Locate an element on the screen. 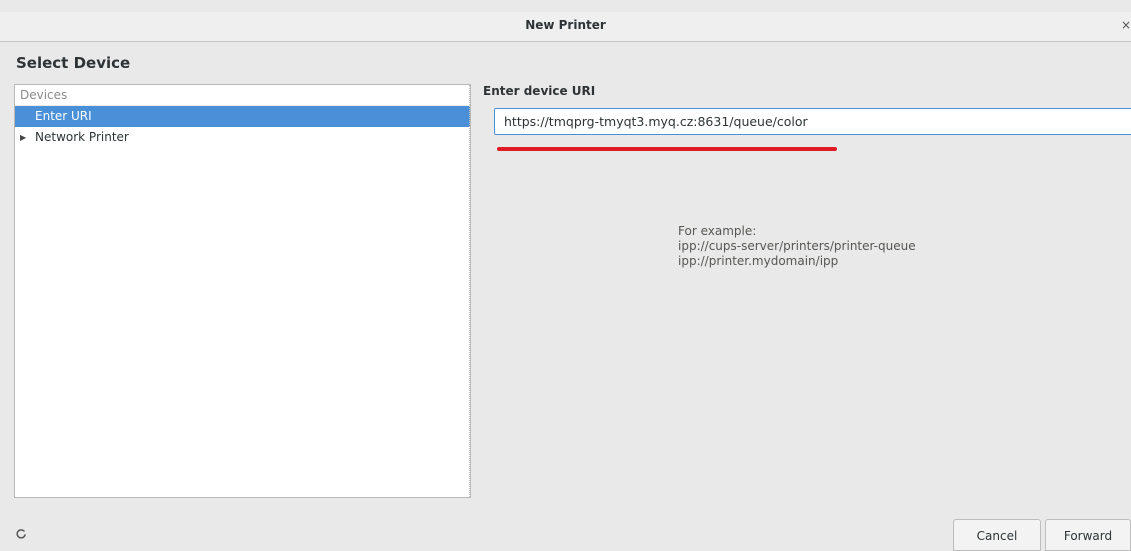 Image resolution: width=1131 pixels, height=551 pixels. cancel-button: Cancel is located at coordinates (997, 535).